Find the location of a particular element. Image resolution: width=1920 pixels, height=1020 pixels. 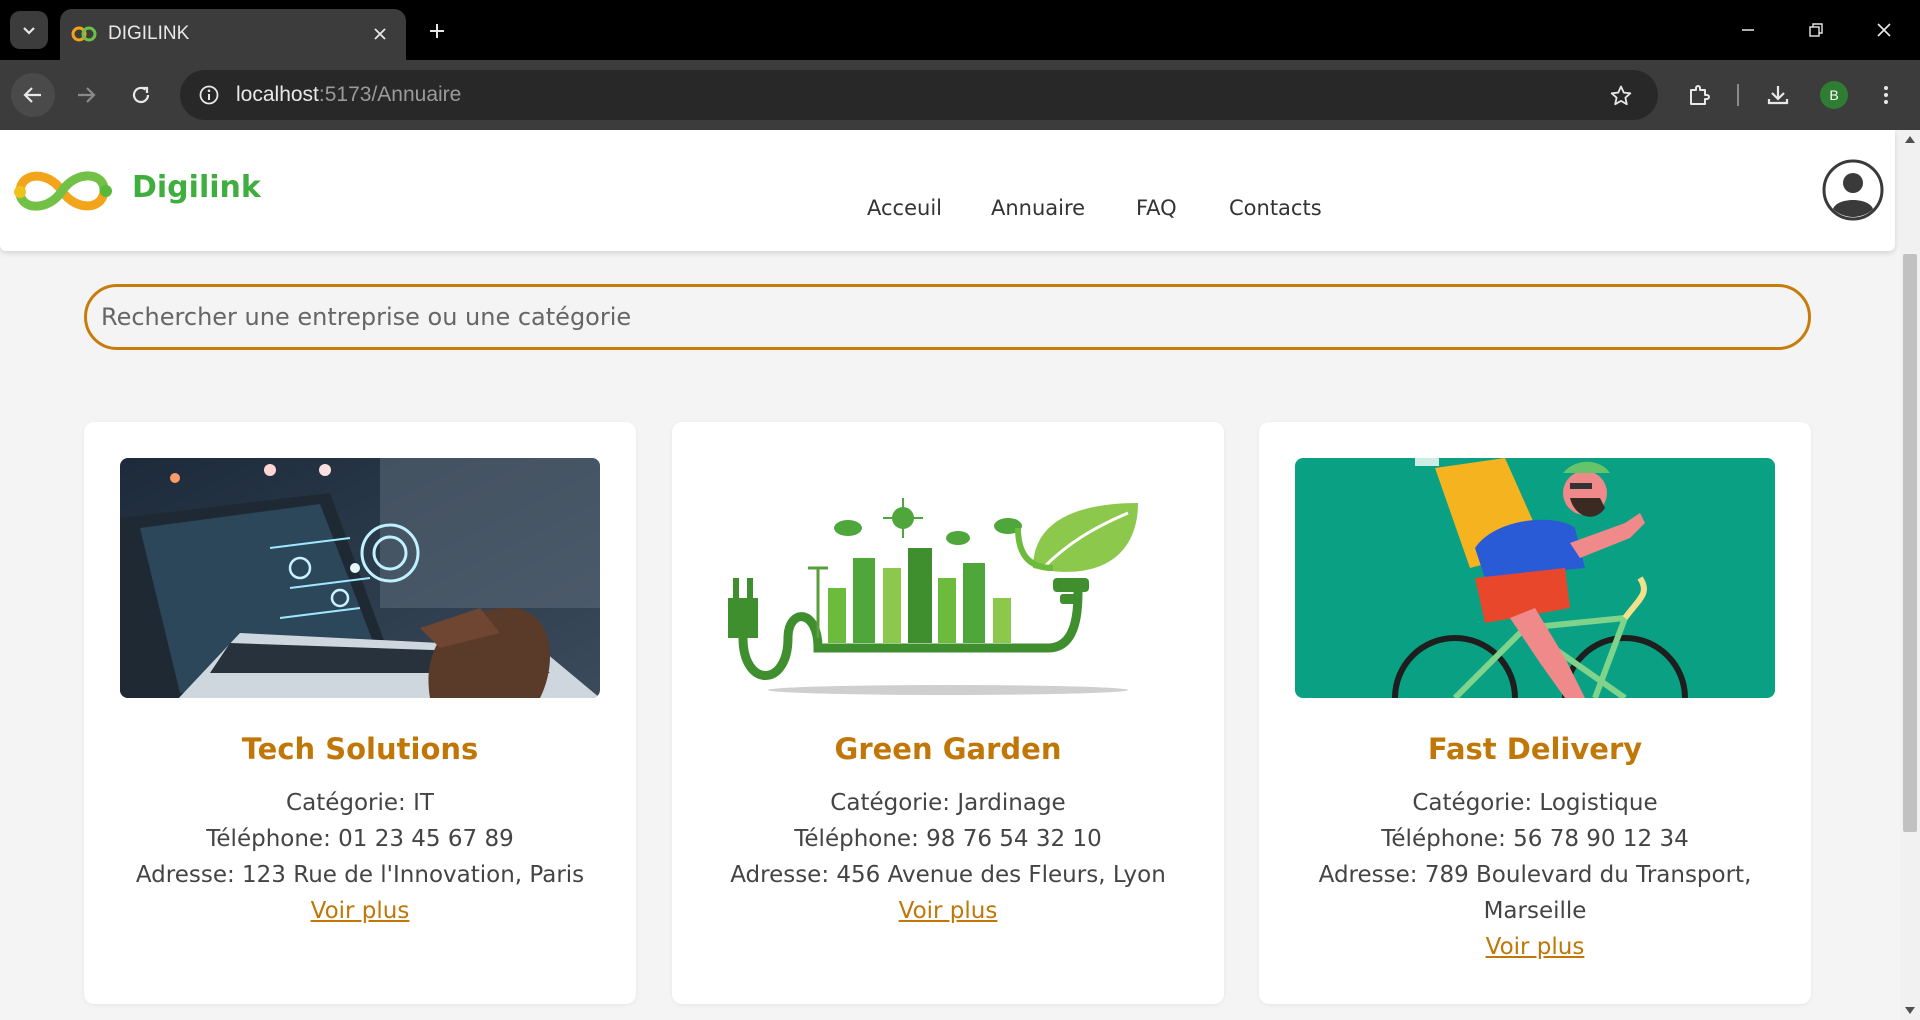

digilink-favicon is located at coordinates (84, 34).